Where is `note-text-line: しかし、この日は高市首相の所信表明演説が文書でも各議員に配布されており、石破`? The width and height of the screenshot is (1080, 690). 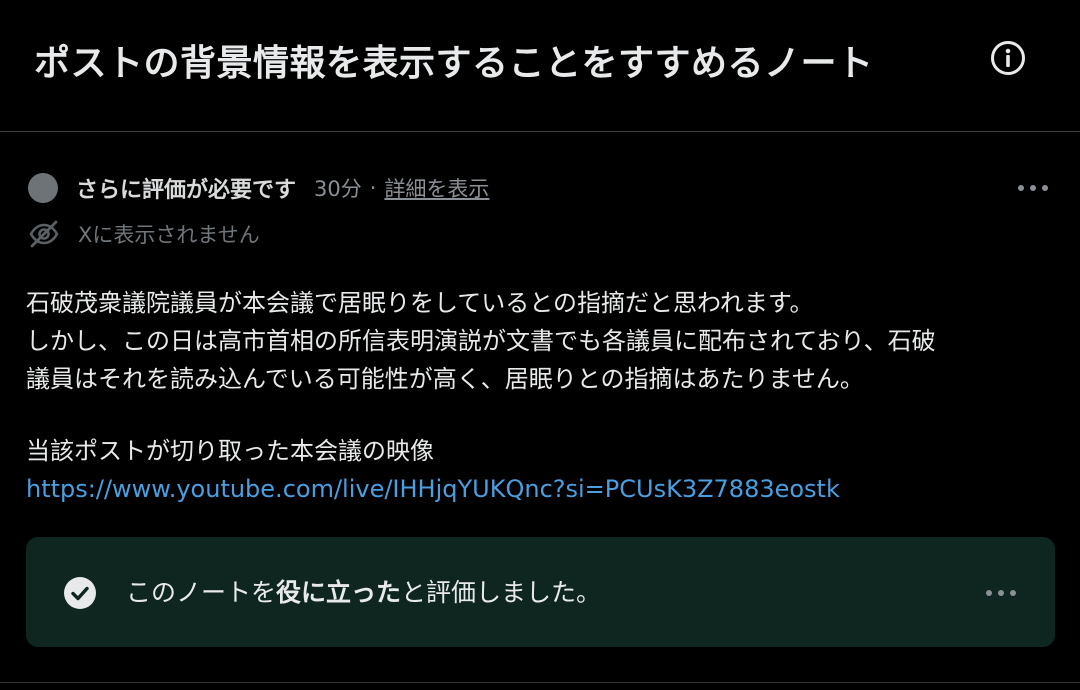
note-text-line: しかし、この日は高市首相の所信表明演説が文書でも各議員に配布されており、石破 is located at coordinates (481, 341).